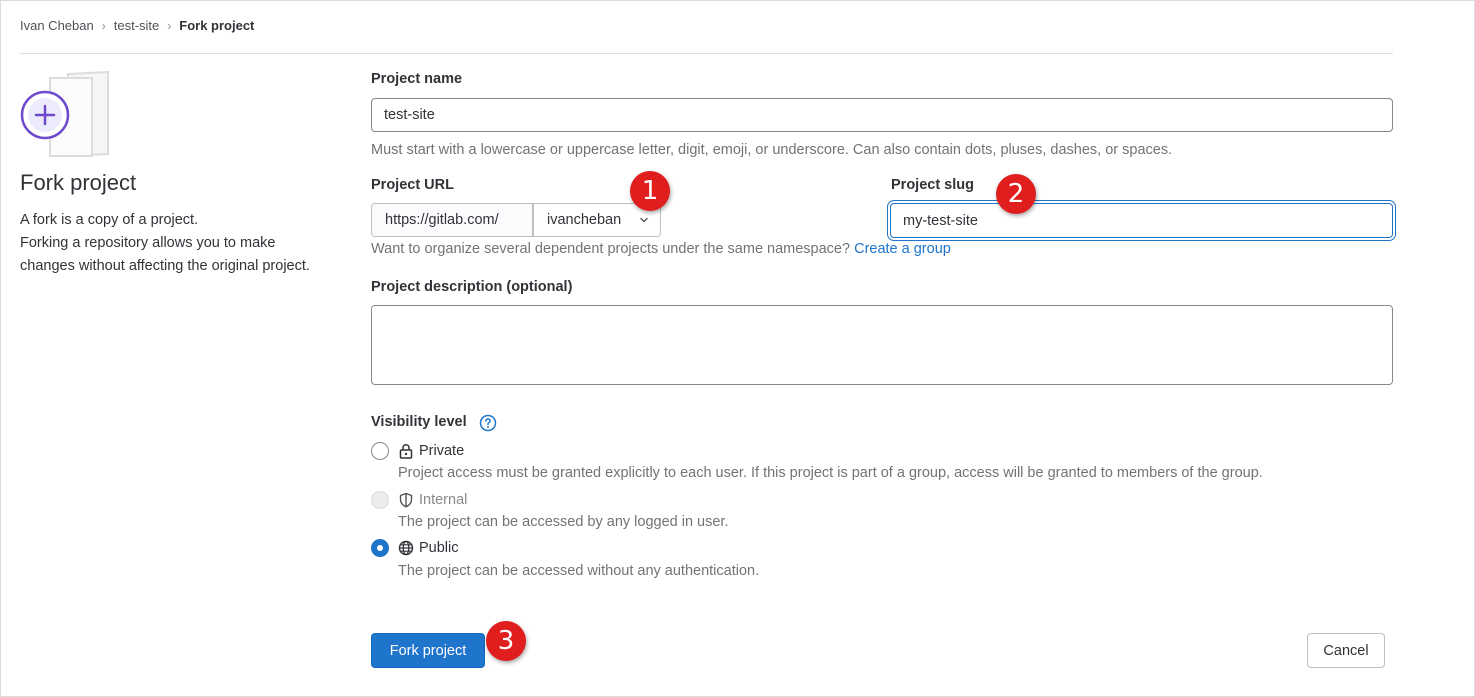 This screenshot has width=1475, height=697. I want to click on project-url-prefix: https://gitlab.com/, so click(452, 220).